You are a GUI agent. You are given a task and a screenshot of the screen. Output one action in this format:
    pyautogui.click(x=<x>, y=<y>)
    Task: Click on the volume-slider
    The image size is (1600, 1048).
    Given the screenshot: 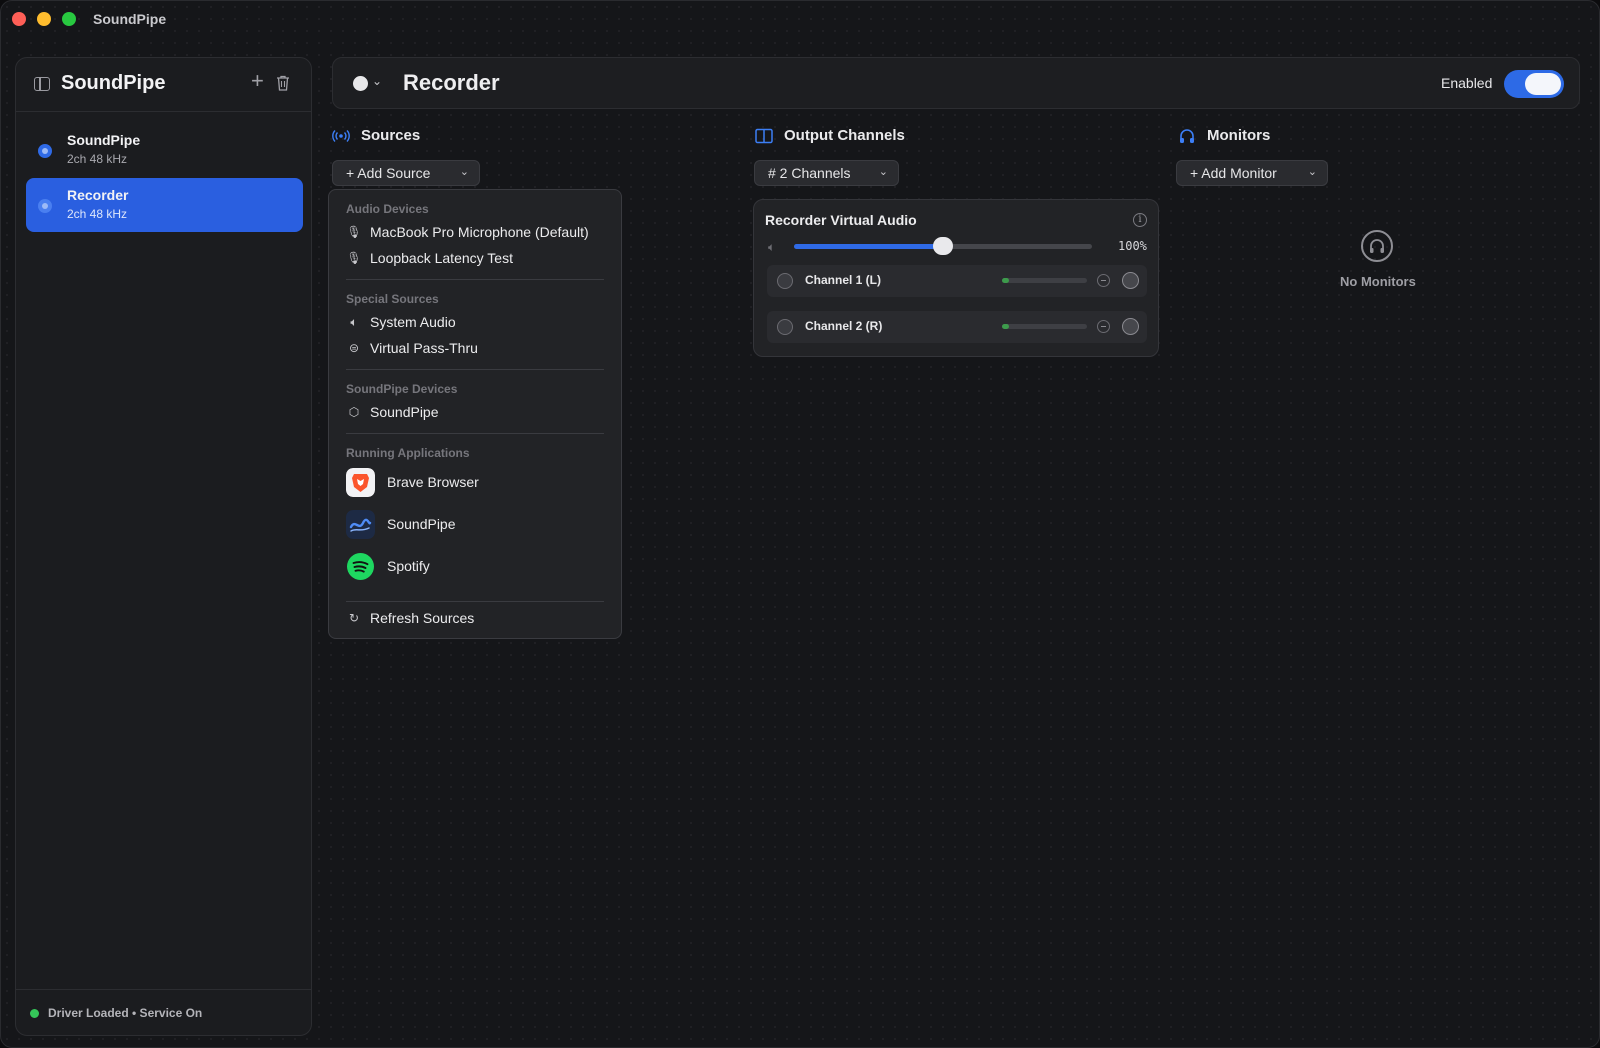 What is the action you would take?
    pyautogui.click(x=943, y=246)
    